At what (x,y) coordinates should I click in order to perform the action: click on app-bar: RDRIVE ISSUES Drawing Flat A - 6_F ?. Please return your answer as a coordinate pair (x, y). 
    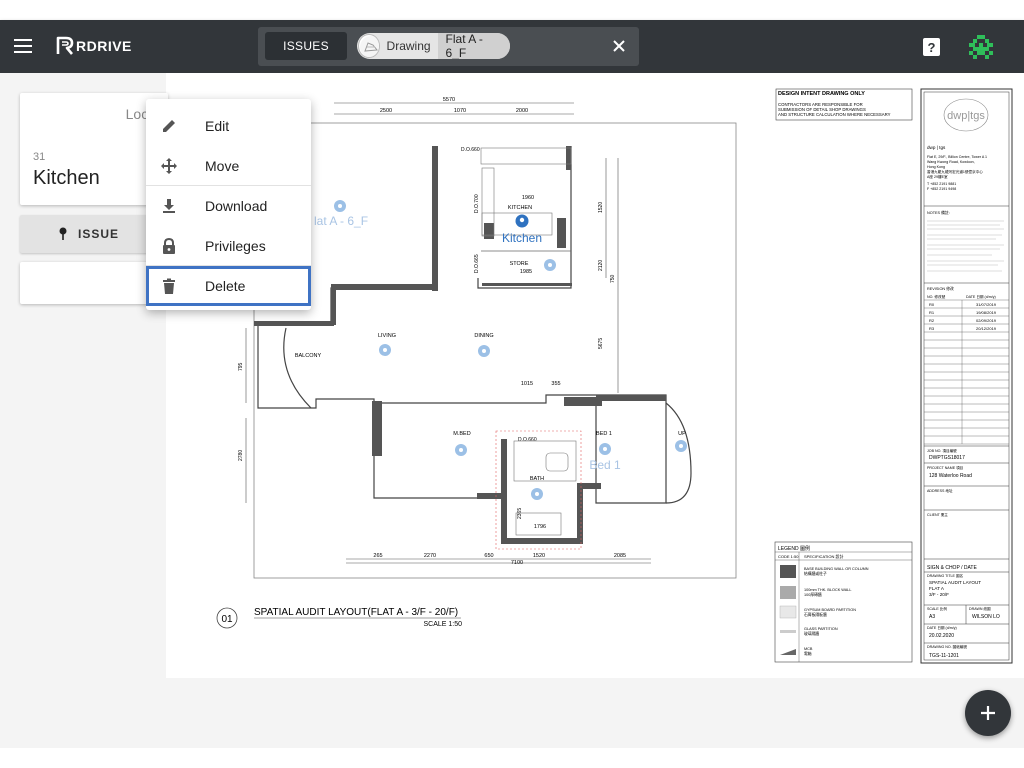
    Looking at the image, I should click on (512, 46).